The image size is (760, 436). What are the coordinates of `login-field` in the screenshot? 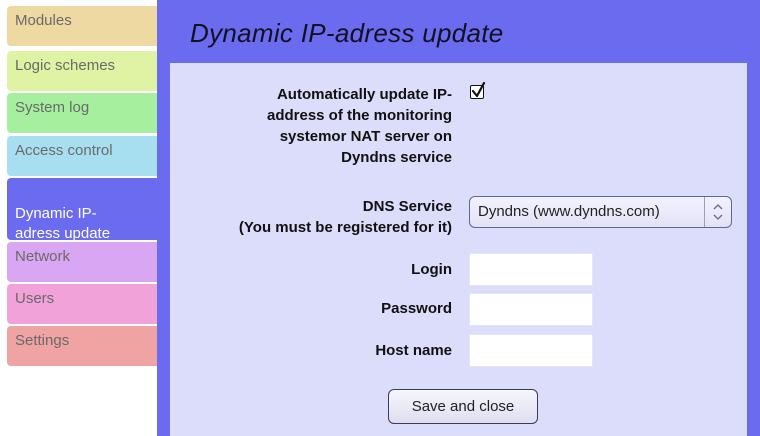 It's located at (531, 269).